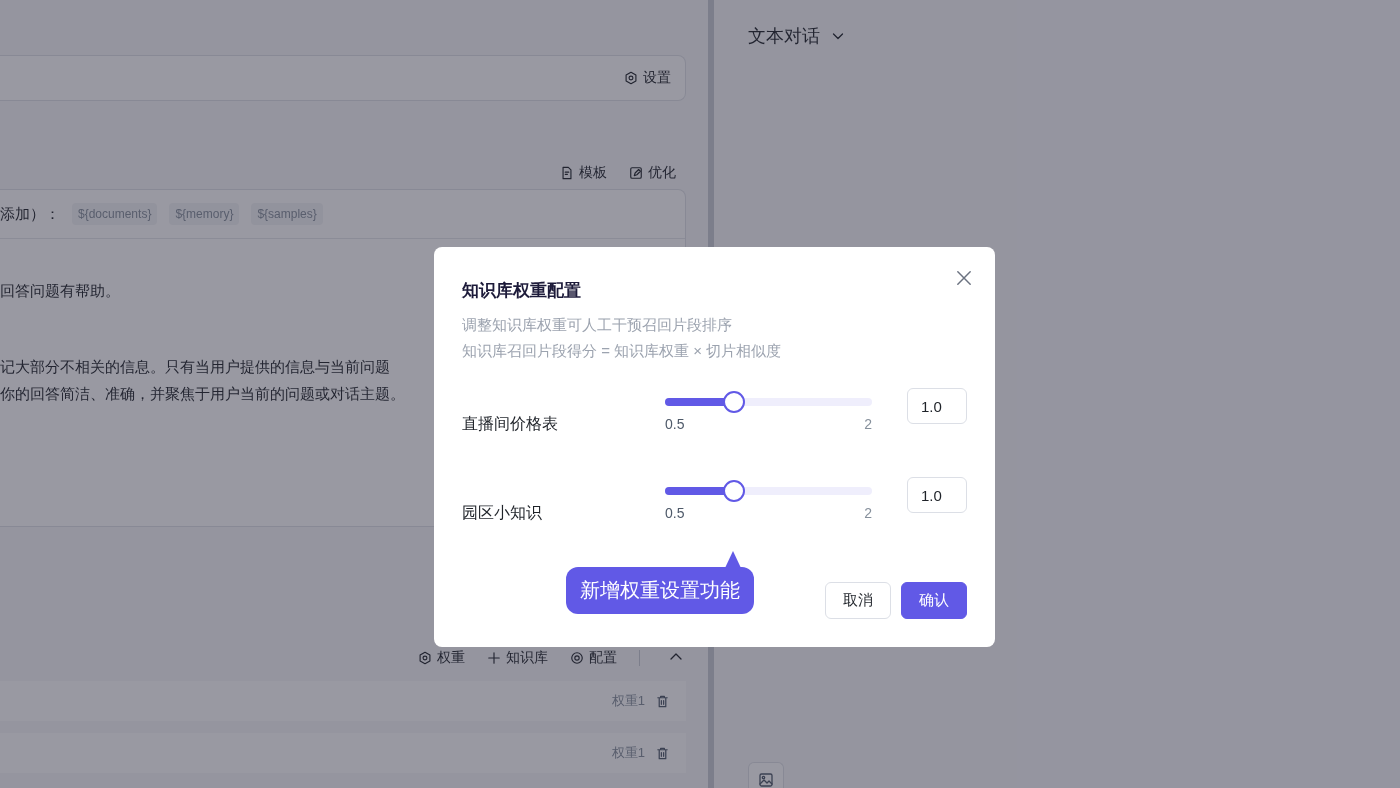 Image resolution: width=1400 pixels, height=788 pixels. Describe the element at coordinates (60, 291) in the screenshot. I see `prompt-text: 回答问题有帮助。` at that location.